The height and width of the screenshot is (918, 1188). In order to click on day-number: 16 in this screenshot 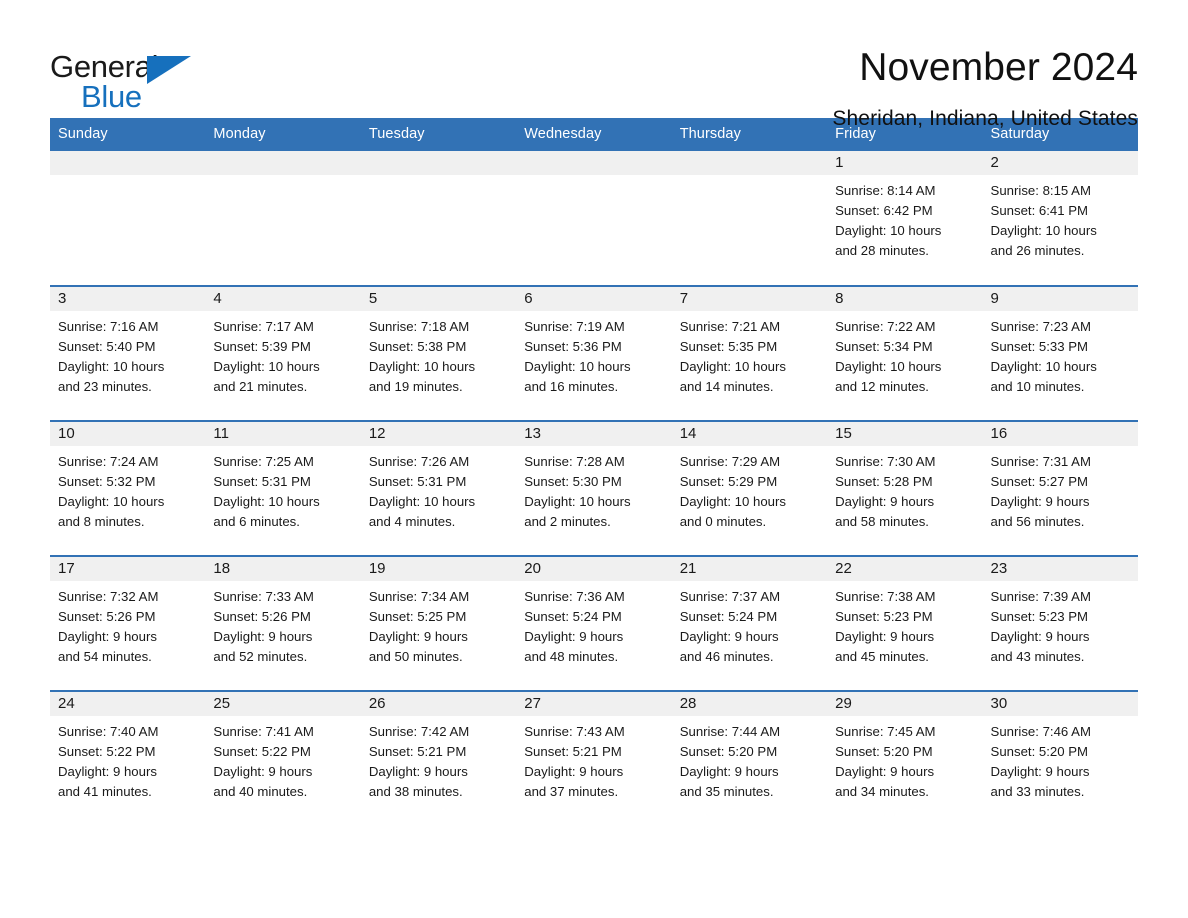, I will do `click(1060, 434)`.